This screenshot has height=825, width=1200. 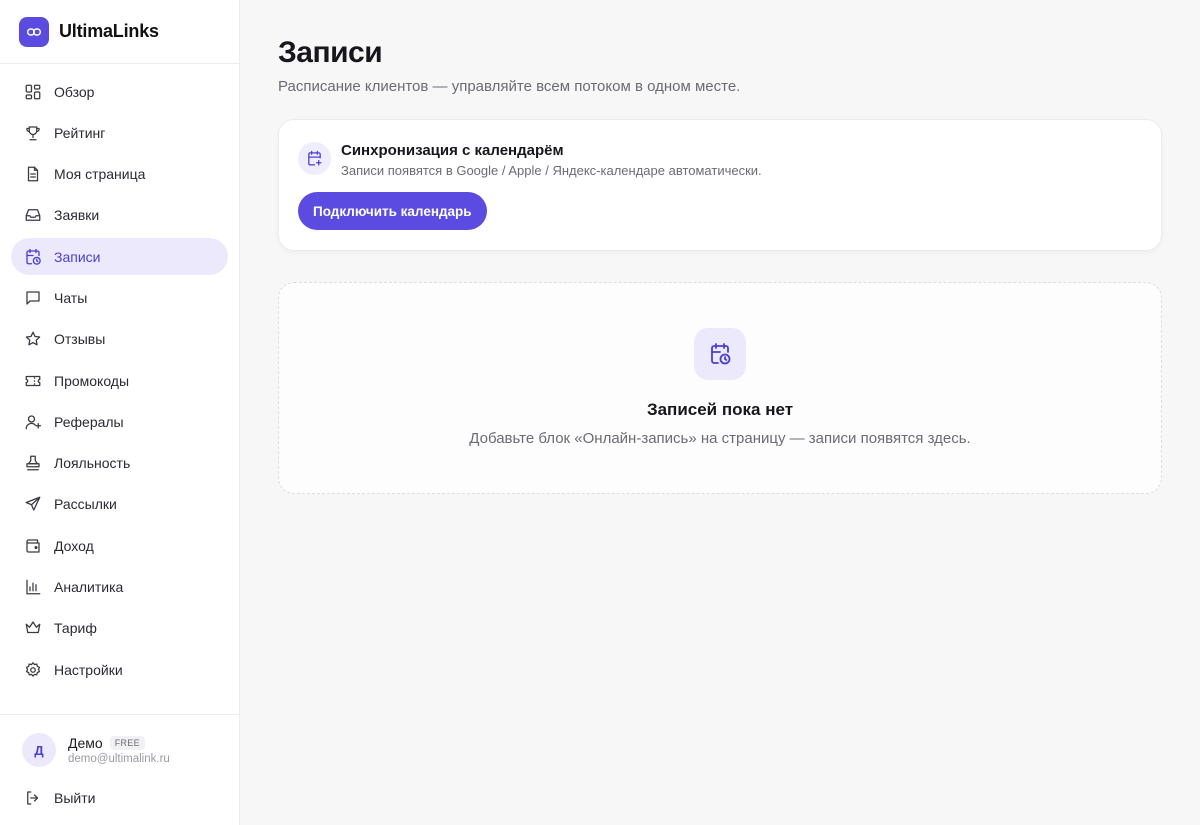 What do you see at coordinates (119, 504) in the screenshot?
I see `sidebar-item-mailings: Рассылки` at bounding box center [119, 504].